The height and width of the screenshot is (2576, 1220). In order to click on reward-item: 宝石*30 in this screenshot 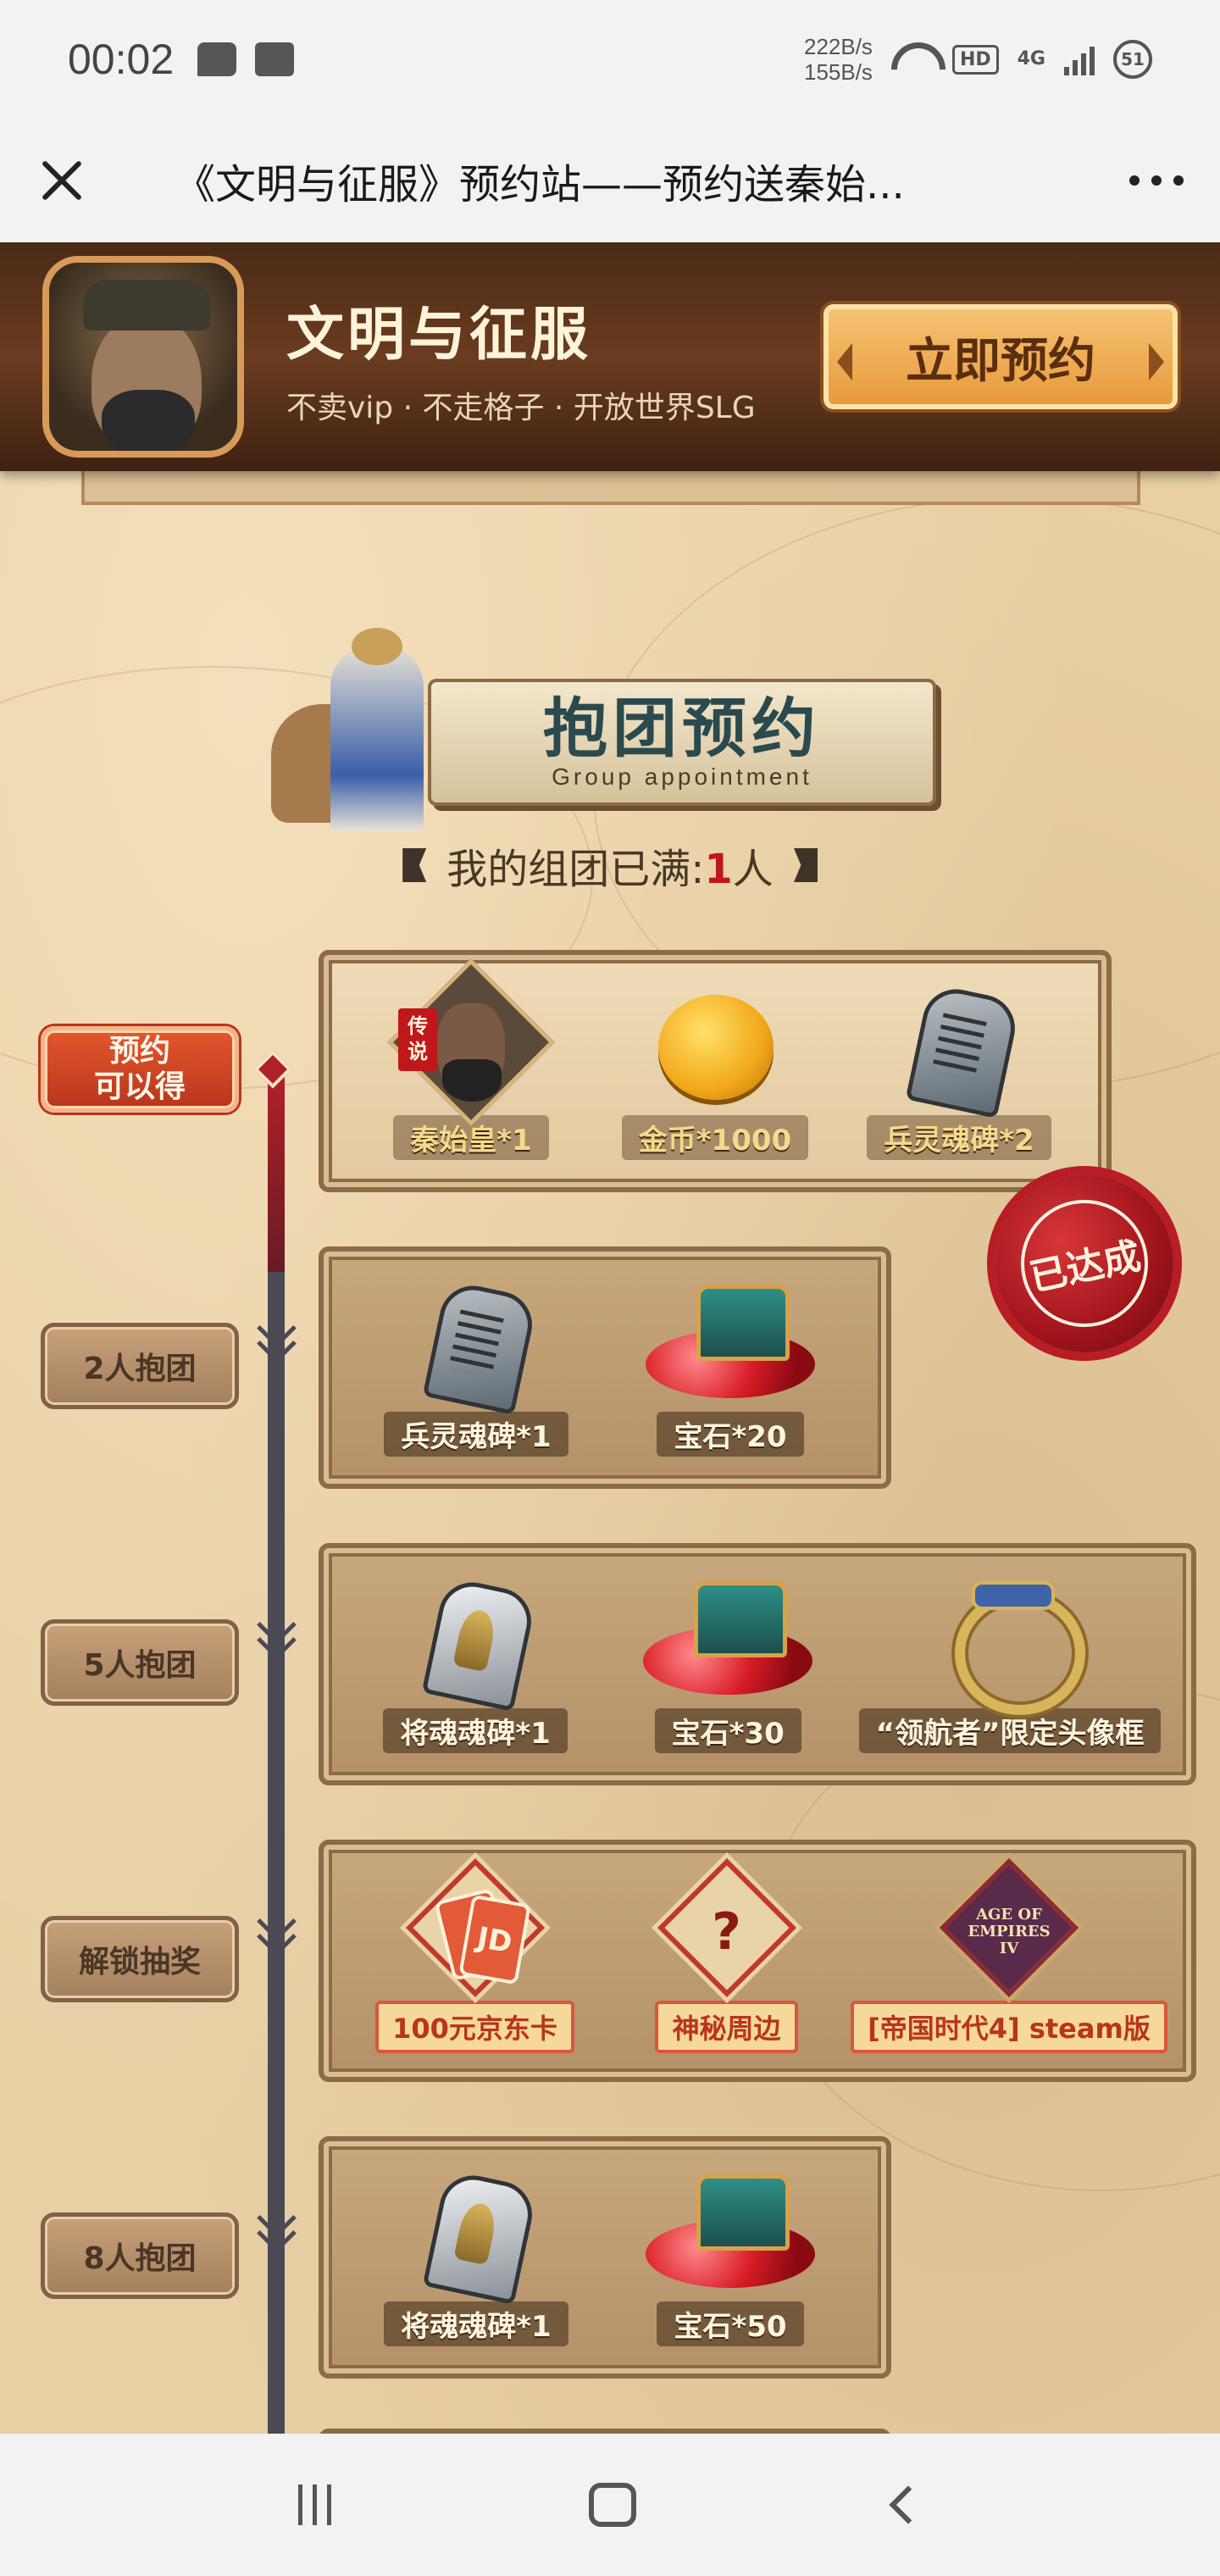, I will do `click(728, 1664)`.